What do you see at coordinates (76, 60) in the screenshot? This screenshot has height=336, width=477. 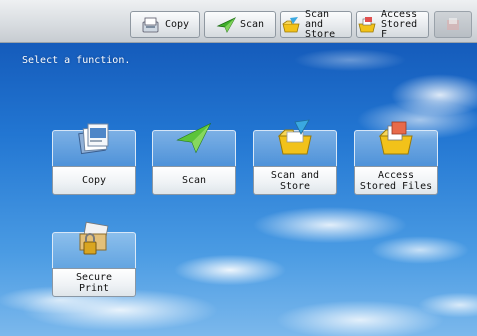 I see `instruction-message: Select a function.` at bounding box center [76, 60].